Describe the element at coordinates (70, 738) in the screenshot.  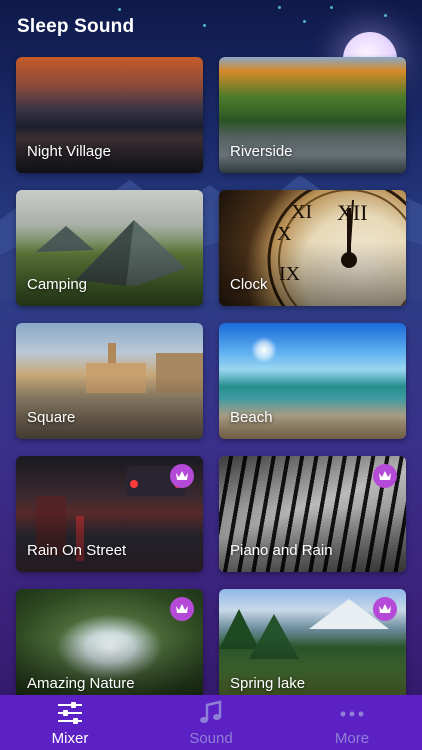
I see `tab-label: Mixer` at that location.